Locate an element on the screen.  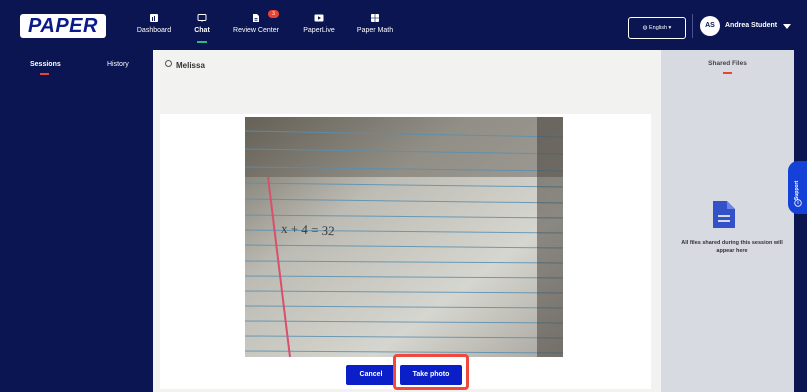
paper-logo: PAPER is located at coordinates (63, 26).